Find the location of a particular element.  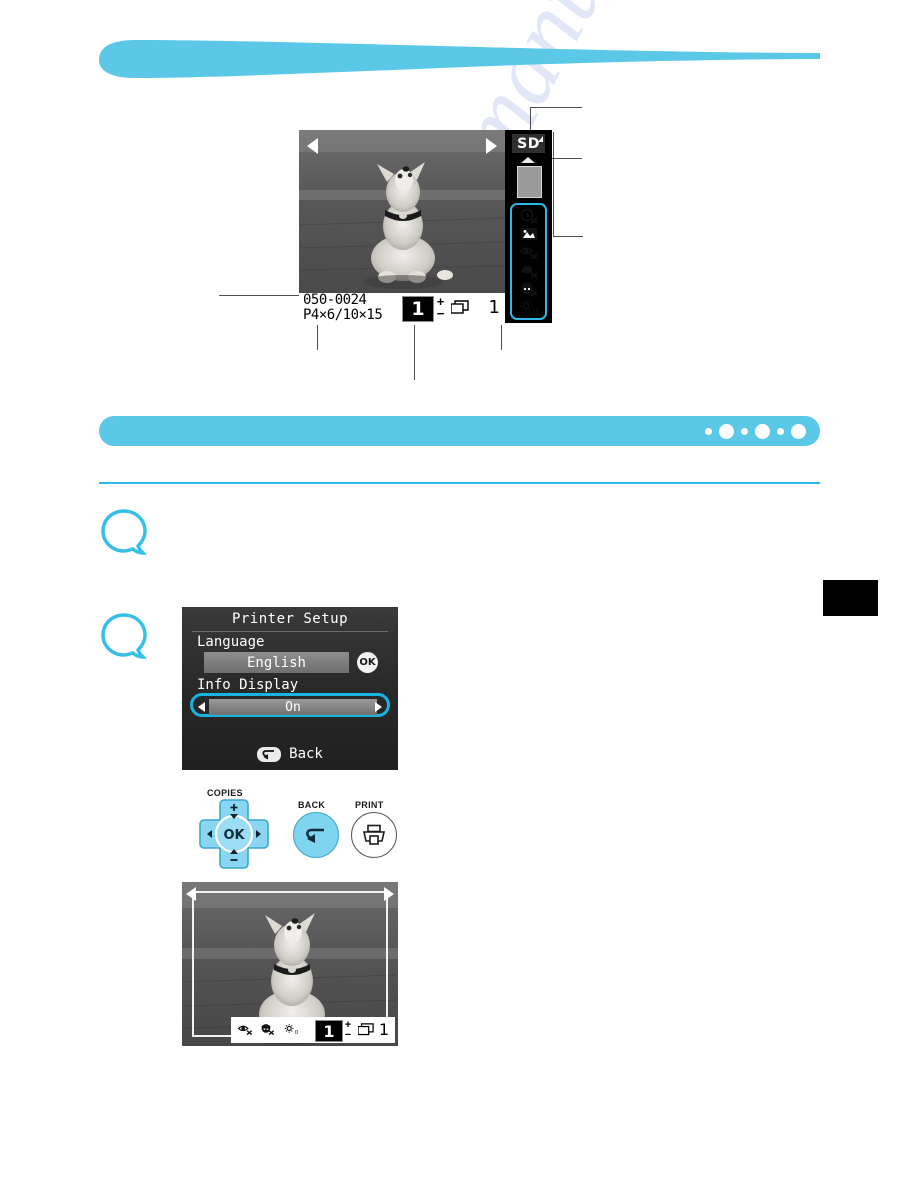

noise-reduction-off-icon is located at coordinates (529, 271).